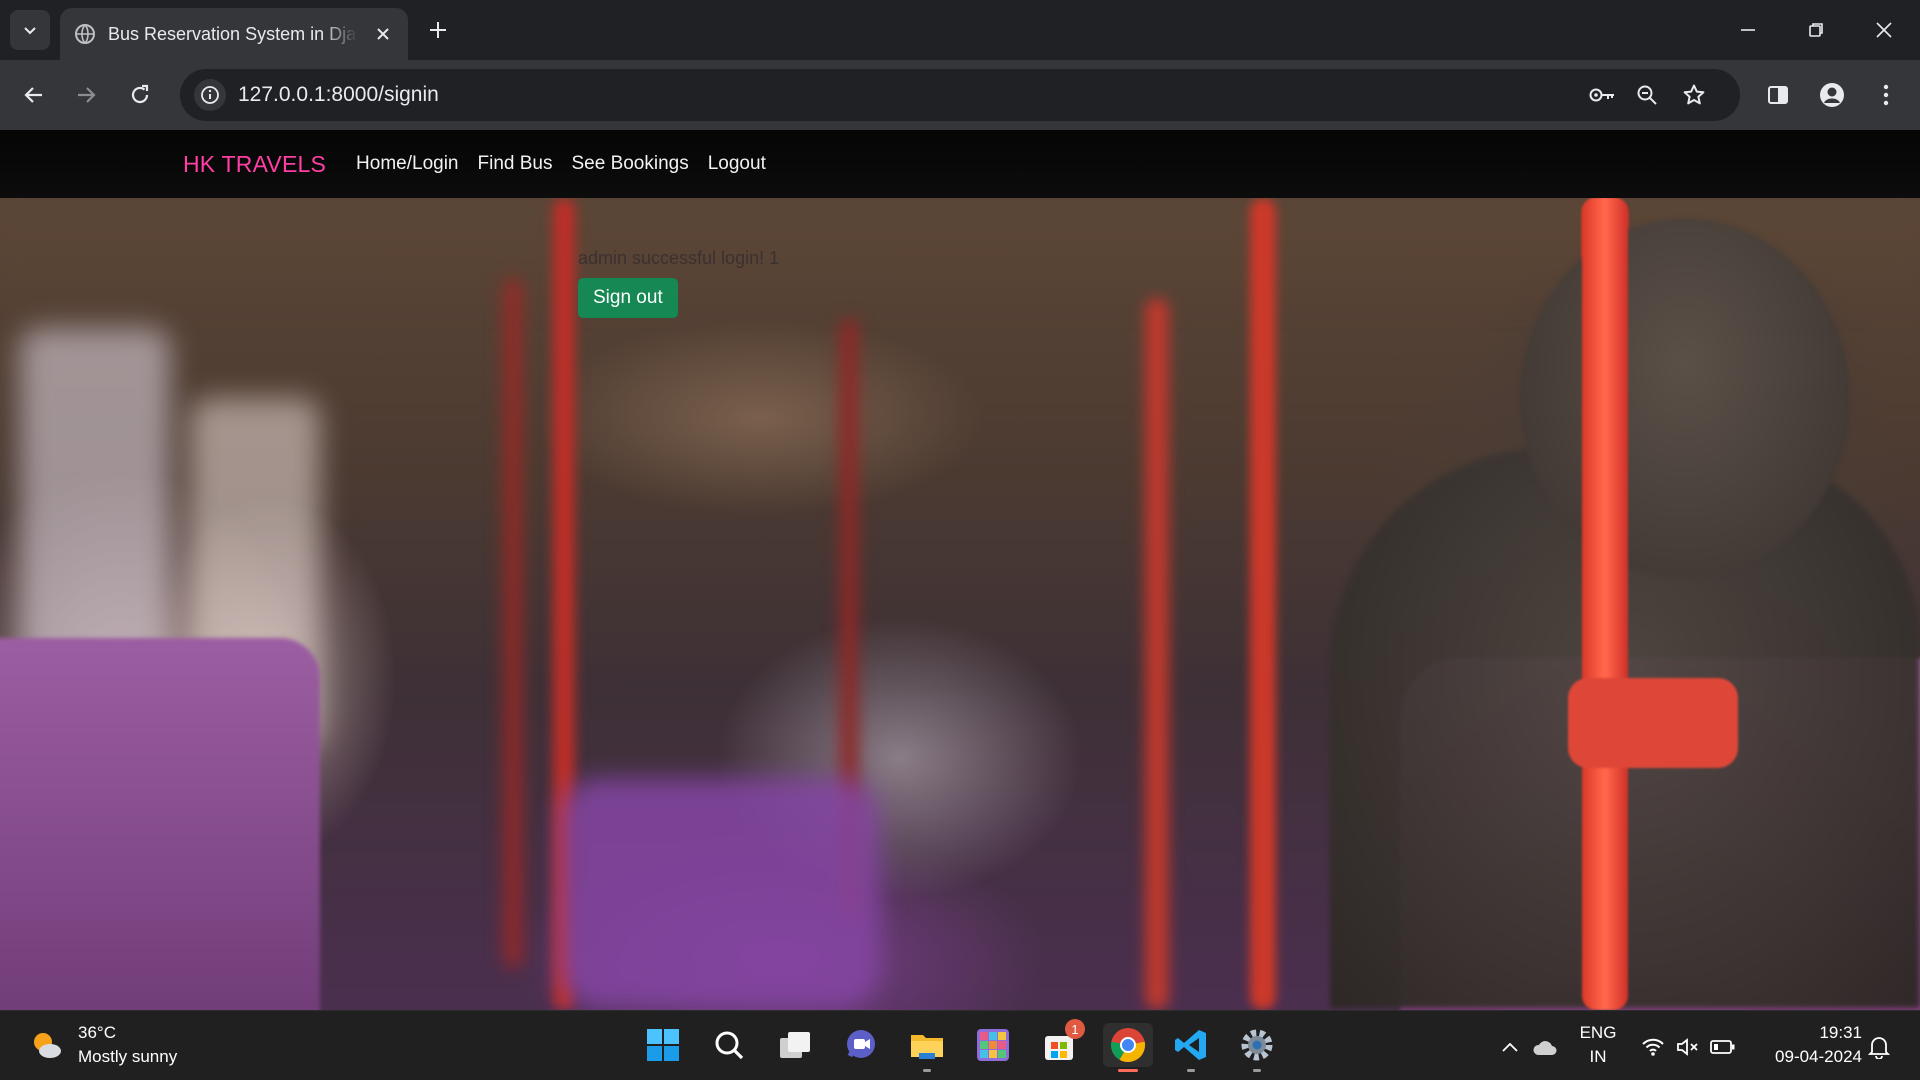  I want to click on chrome-icon, so click(1128, 1045).